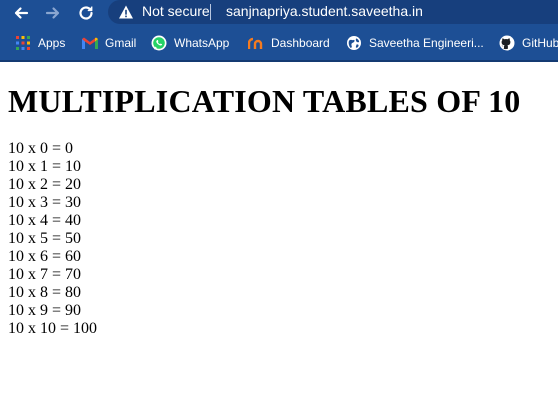 The width and height of the screenshot is (558, 416). I want to click on apps-grid-icon, so click(23, 43).